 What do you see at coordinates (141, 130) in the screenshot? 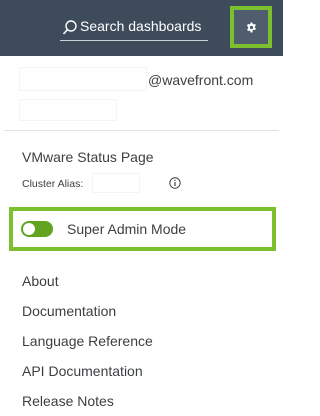
I see `menu-divider` at bounding box center [141, 130].